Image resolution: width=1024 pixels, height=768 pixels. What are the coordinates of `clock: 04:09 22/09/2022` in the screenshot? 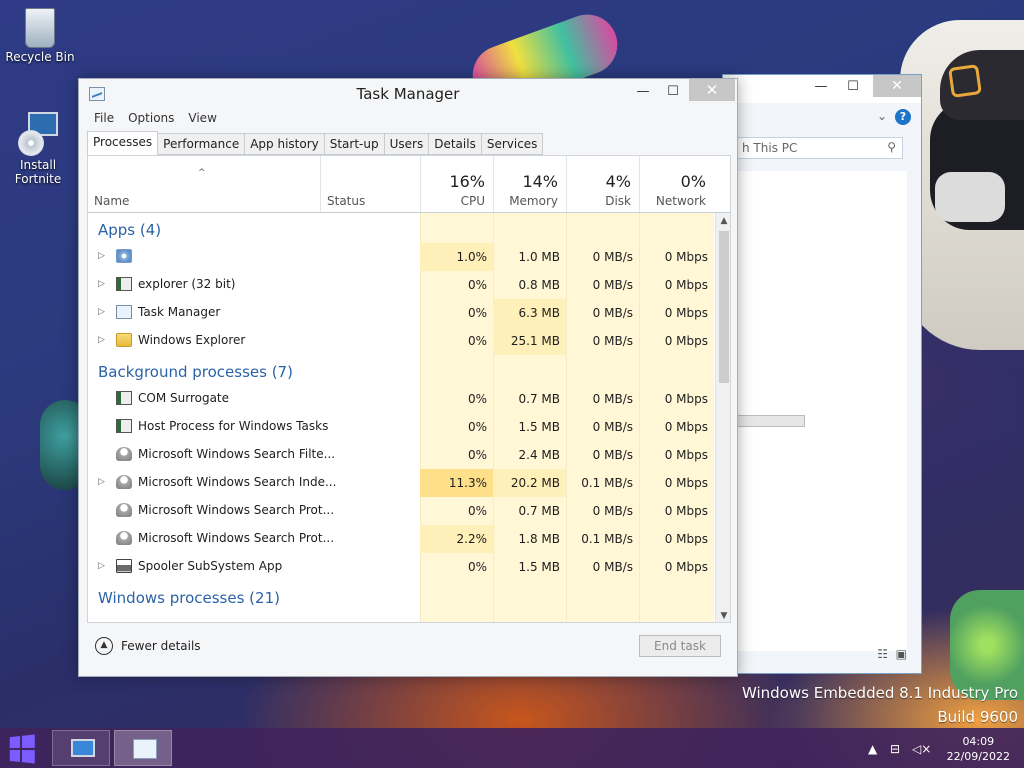 It's located at (978, 749).